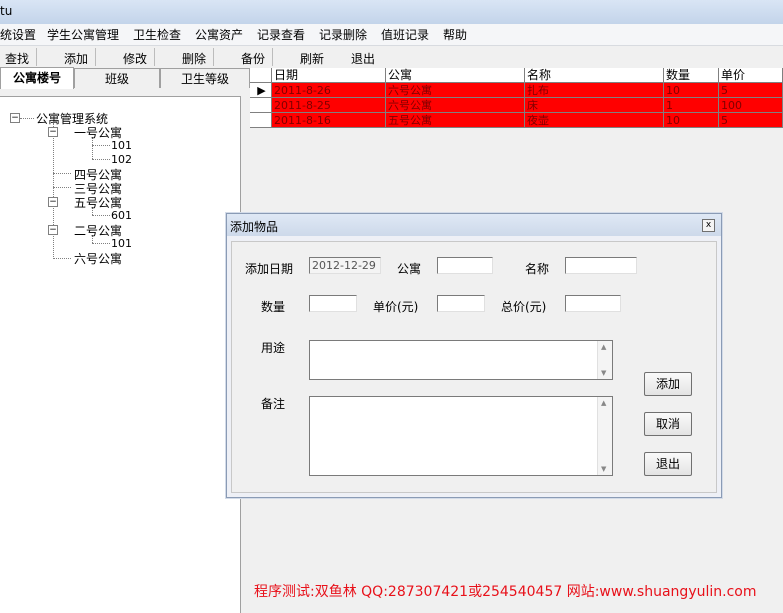  I want to click on tree-node-room-101: 101, so click(121, 145).